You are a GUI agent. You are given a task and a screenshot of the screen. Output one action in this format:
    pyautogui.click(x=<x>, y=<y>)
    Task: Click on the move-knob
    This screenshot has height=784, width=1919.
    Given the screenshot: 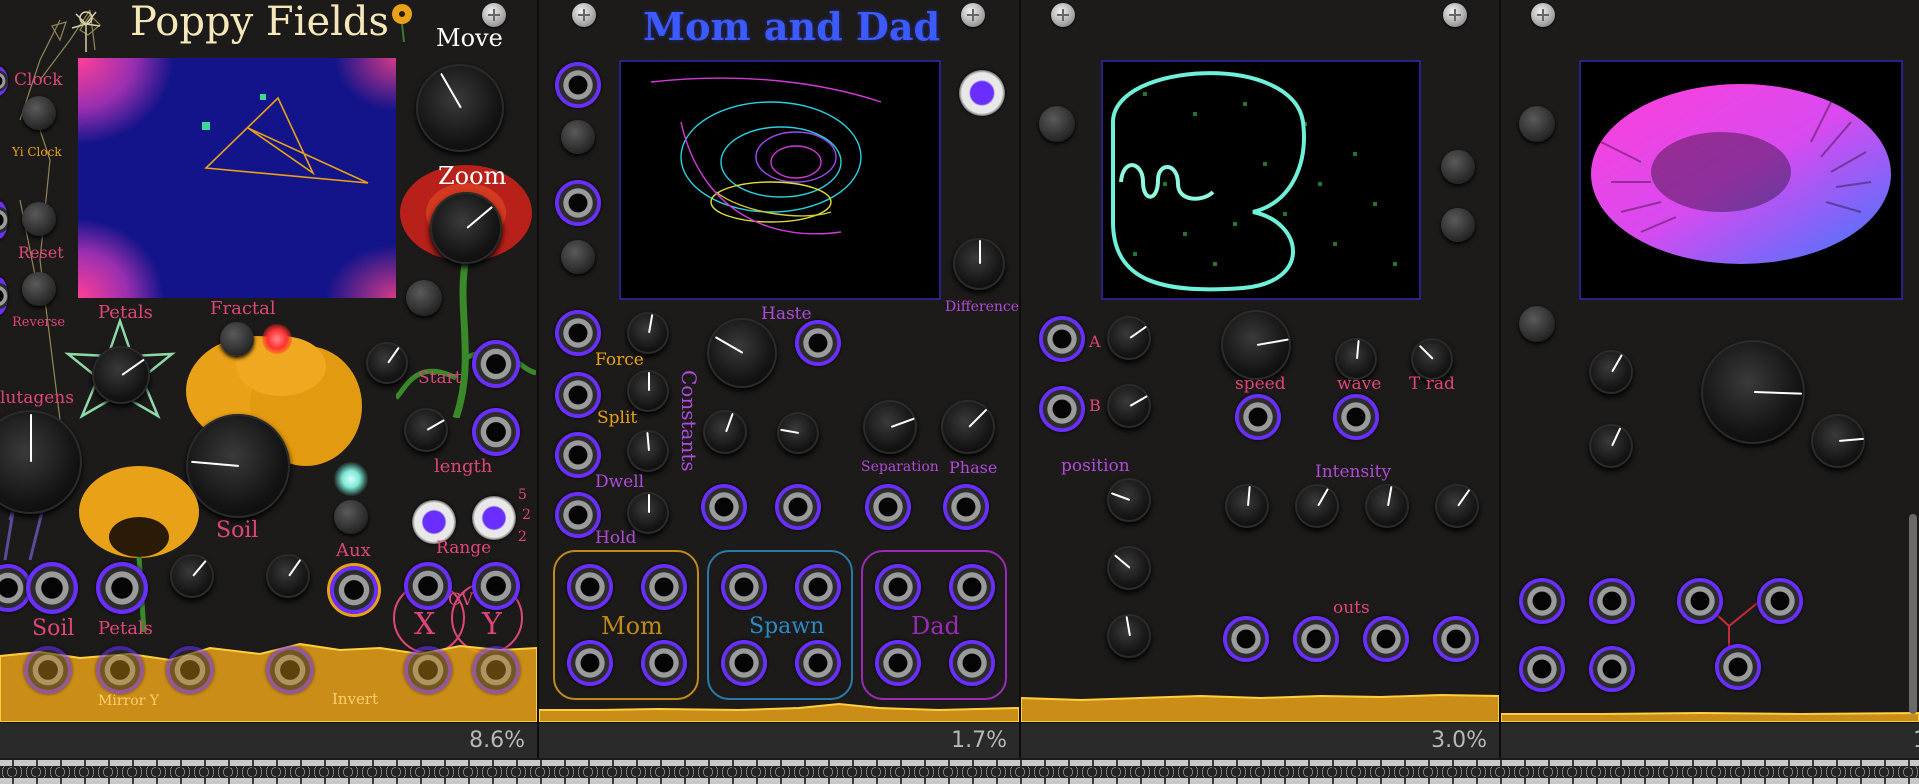 What is the action you would take?
    pyautogui.click(x=460, y=108)
    